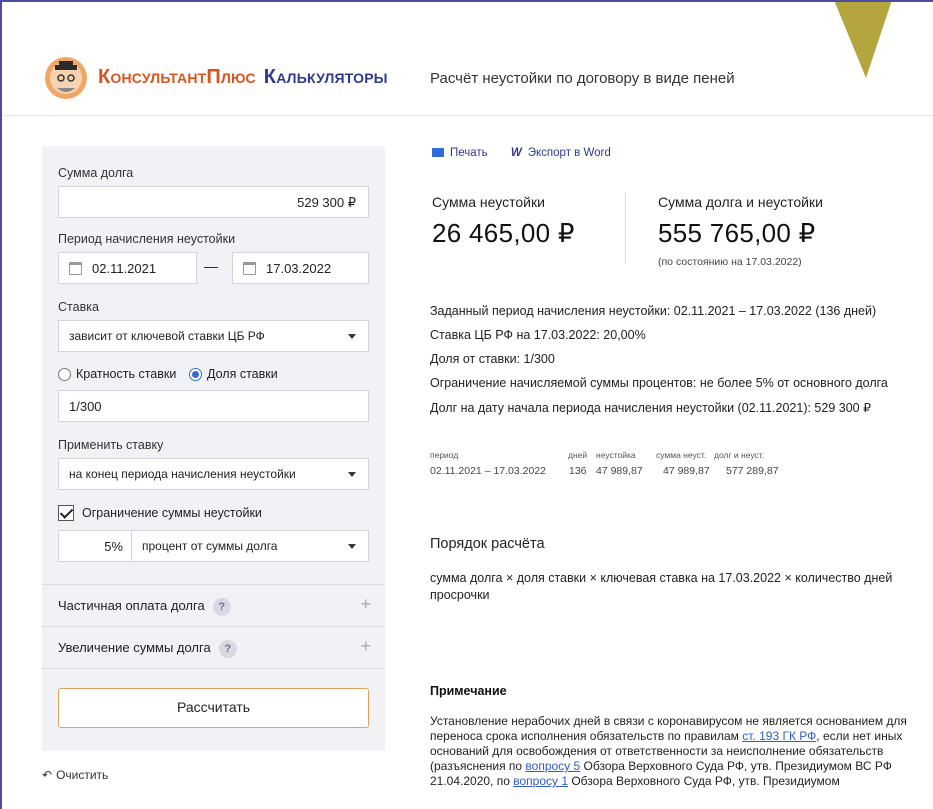  What do you see at coordinates (95, 546) in the screenshot?
I see `limit-percent-input: 5%` at bounding box center [95, 546].